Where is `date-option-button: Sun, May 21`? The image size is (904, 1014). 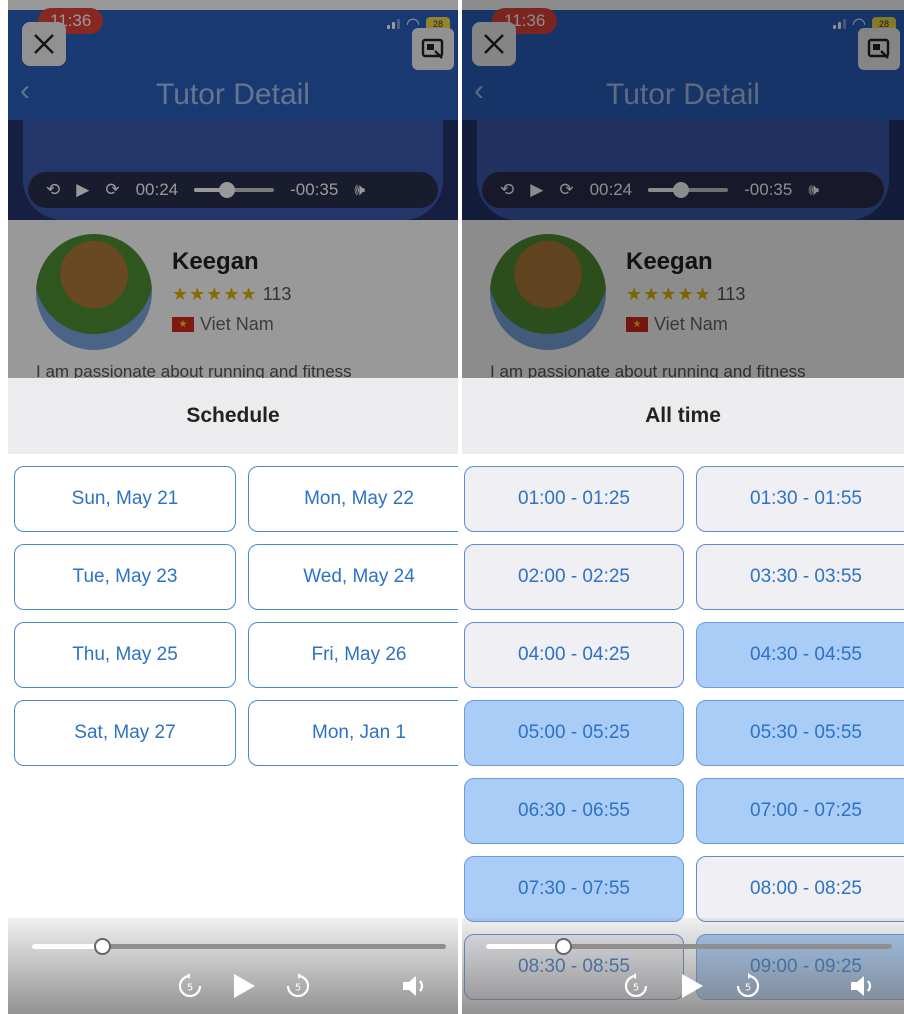
date-option-button: Sun, May 21 is located at coordinates (125, 499).